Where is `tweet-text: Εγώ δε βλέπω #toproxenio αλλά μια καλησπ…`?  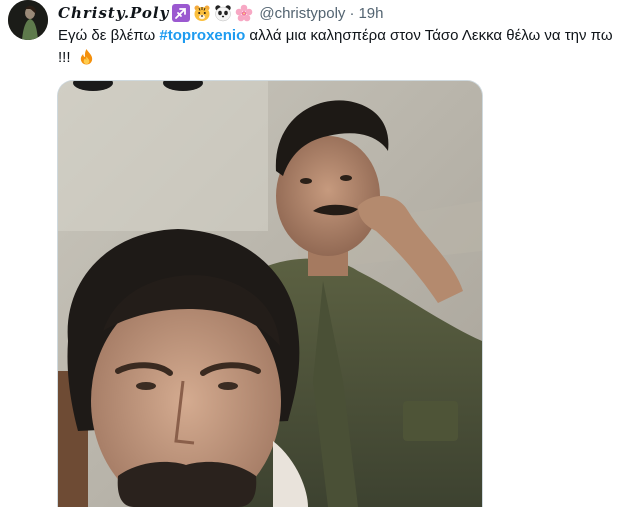 tweet-text: Εγώ δε βλέπω #toproxenio αλλά μια καλησπ… is located at coordinates (338, 47).